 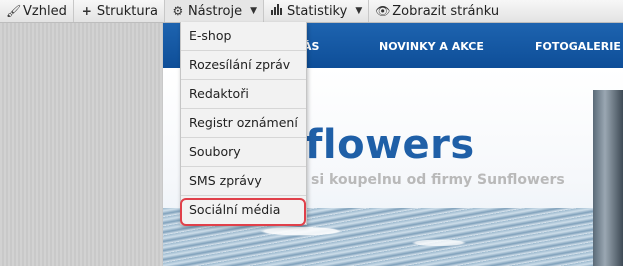 What do you see at coordinates (277, 11) in the screenshot?
I see `bar-chart-icon` at bounding box center [277, 11].